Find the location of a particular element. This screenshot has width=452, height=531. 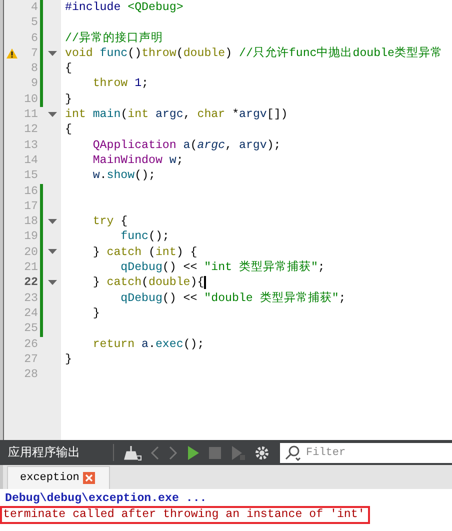

output-tab: exception is located at coordinates (58, 477).